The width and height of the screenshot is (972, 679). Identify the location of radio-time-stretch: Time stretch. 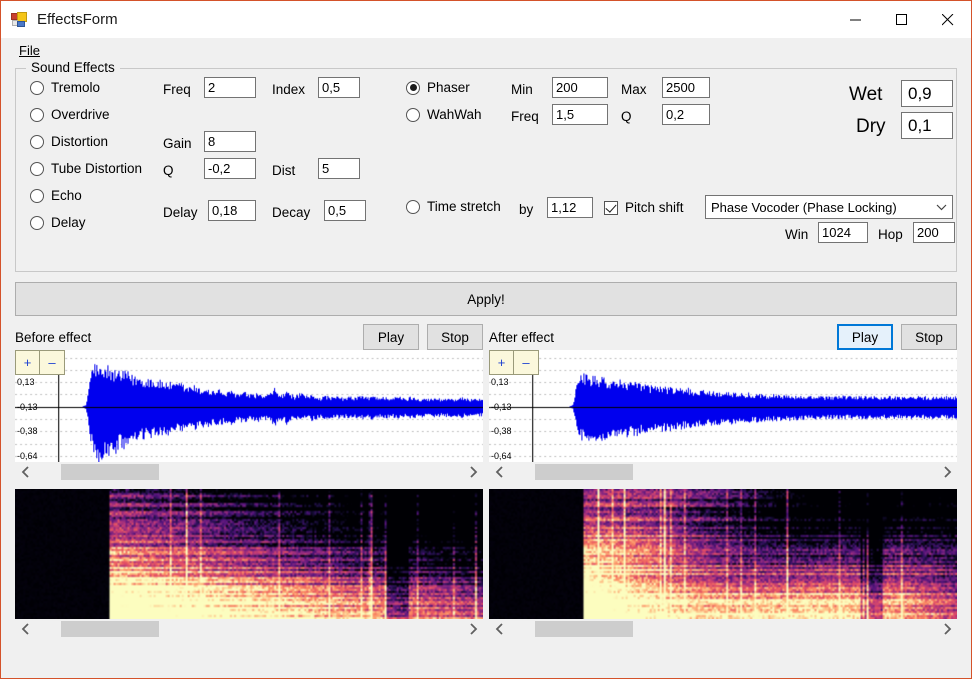
(453, 206).